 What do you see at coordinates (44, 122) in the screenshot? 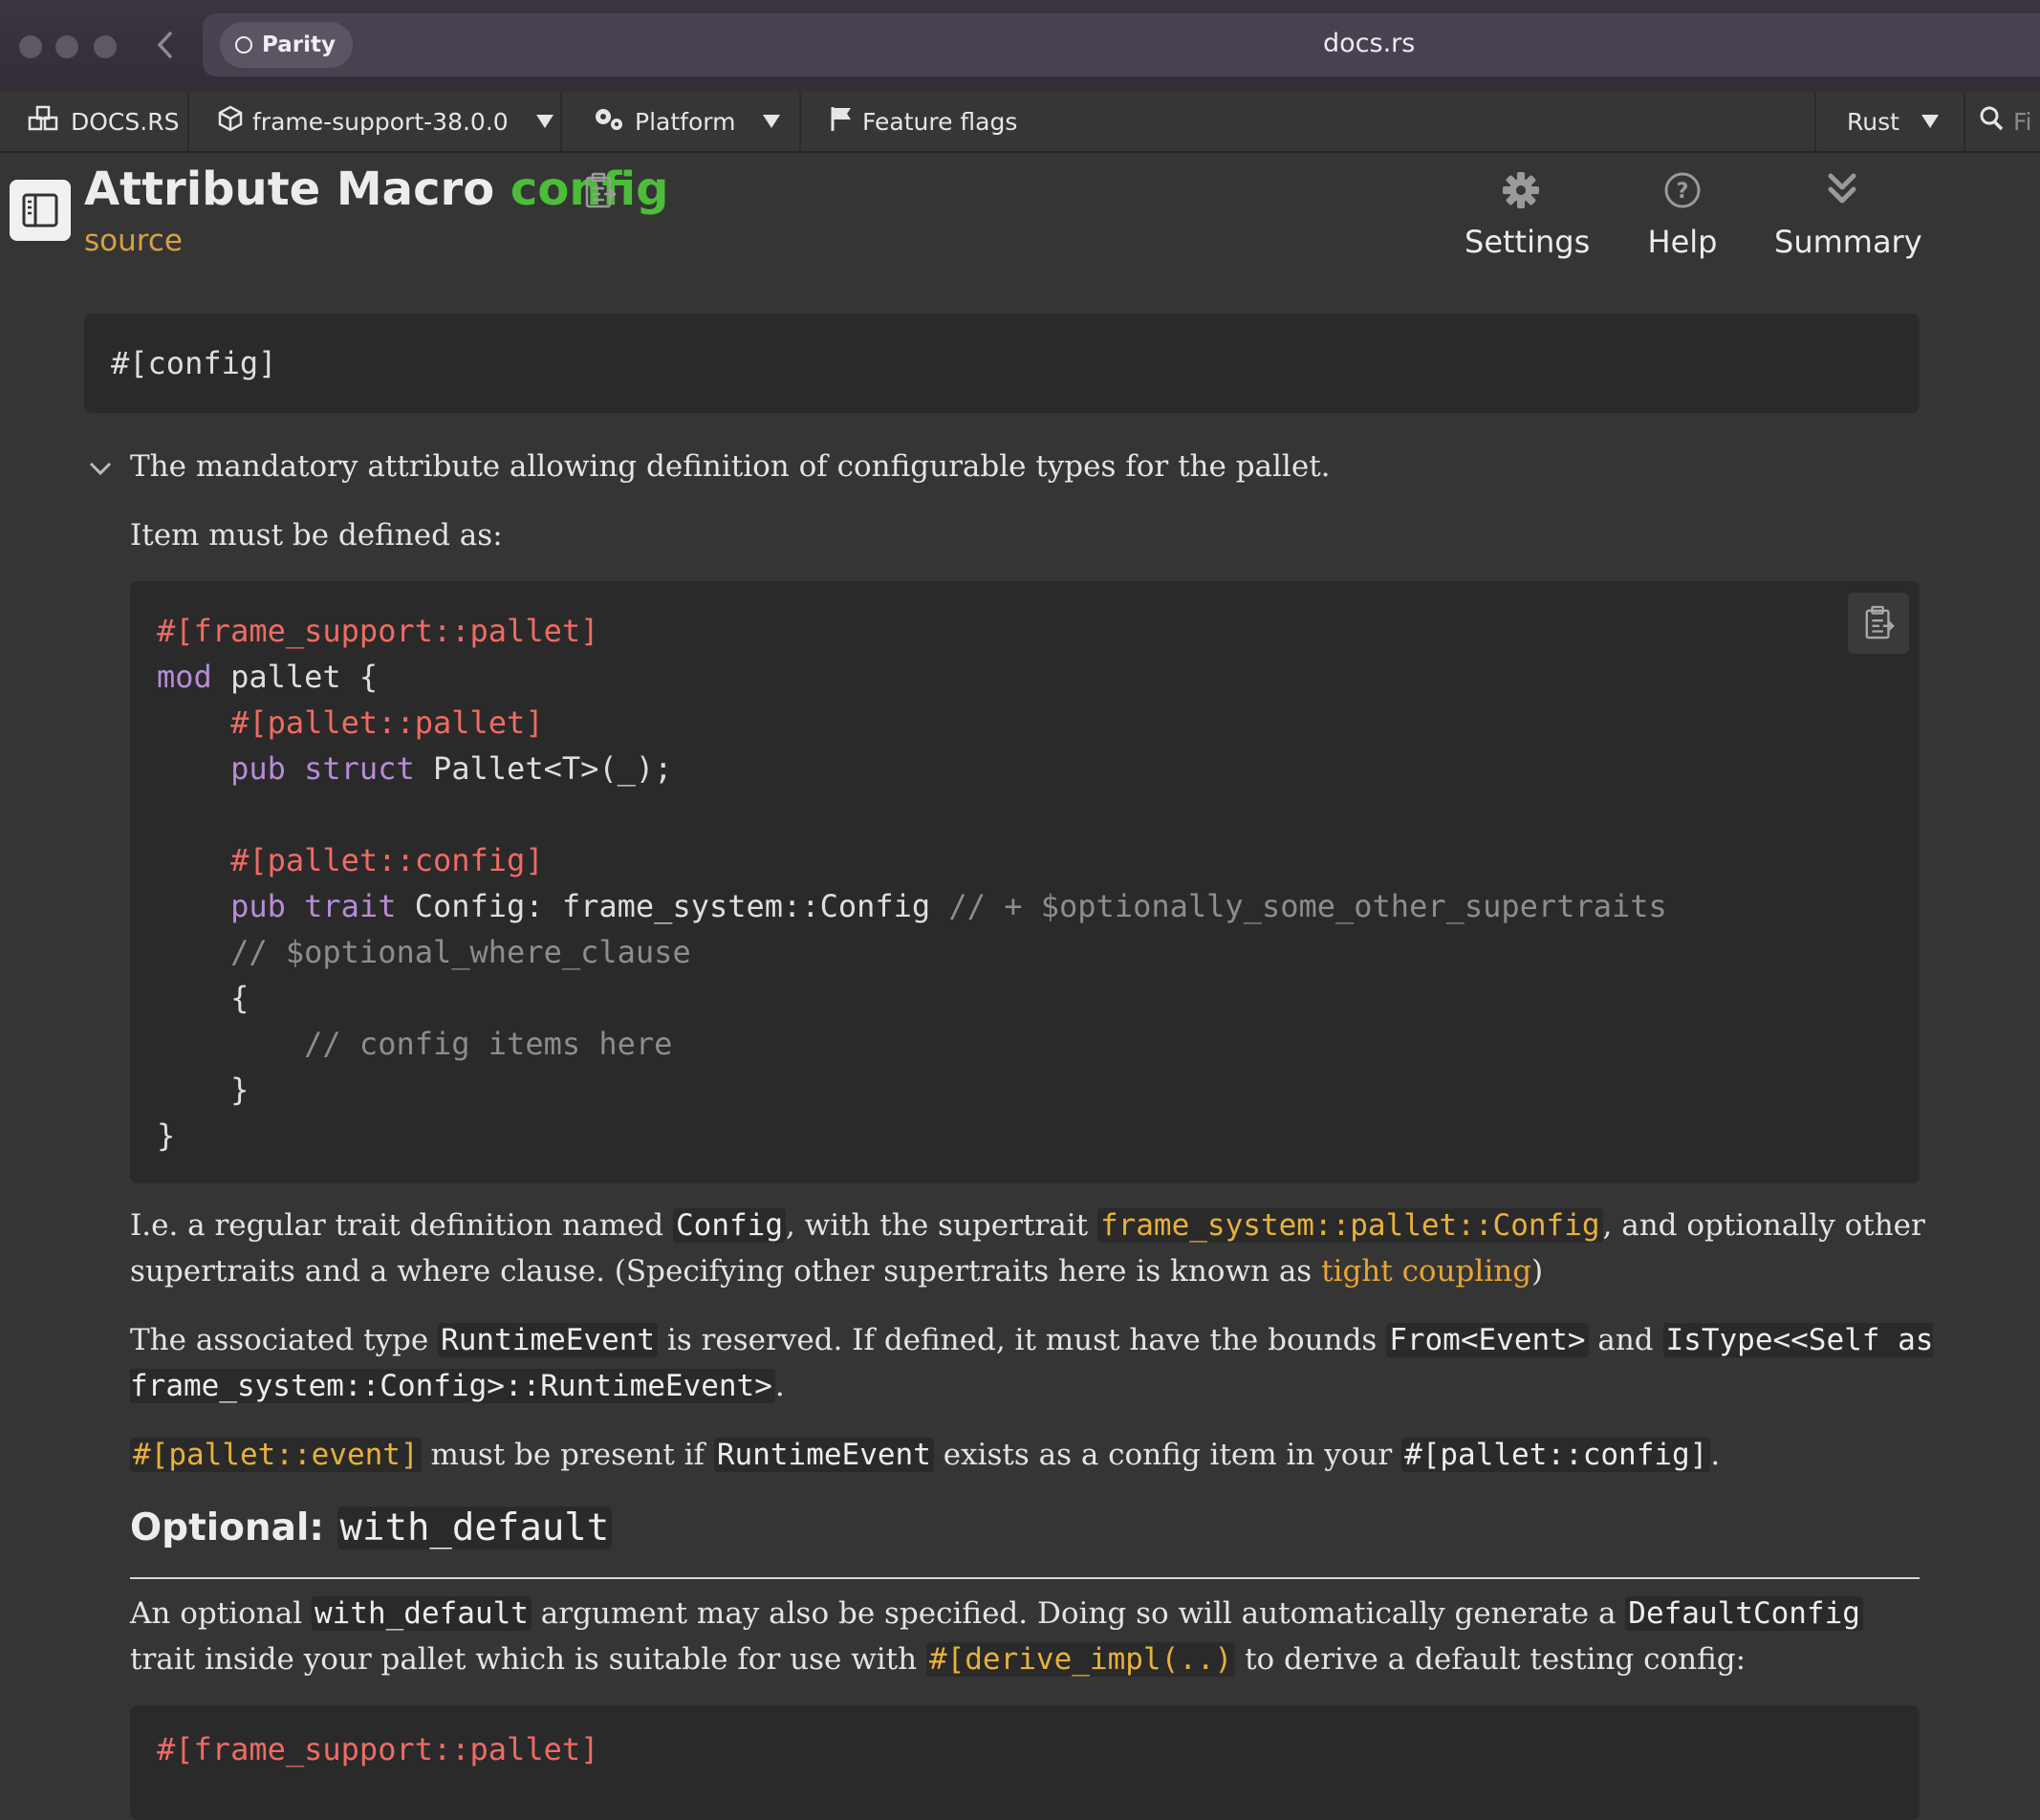
I see `cubes-logo-icon` at bounding box center [44, 122].